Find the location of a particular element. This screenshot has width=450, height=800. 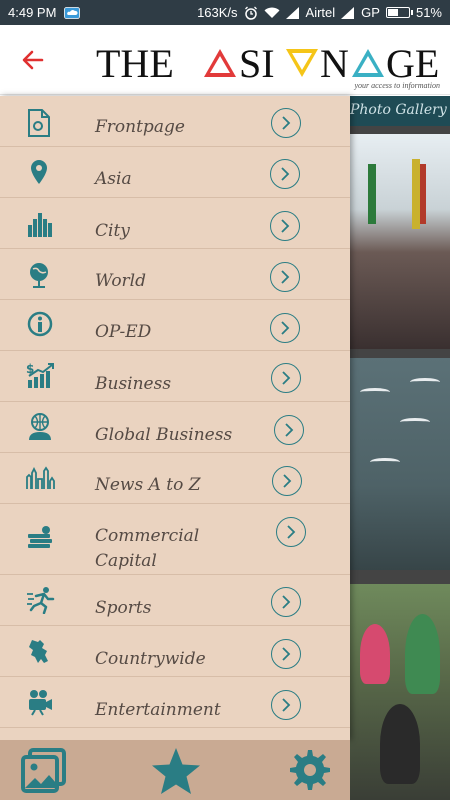

carrier-name: Airtel is located at coordinates (320, 12).